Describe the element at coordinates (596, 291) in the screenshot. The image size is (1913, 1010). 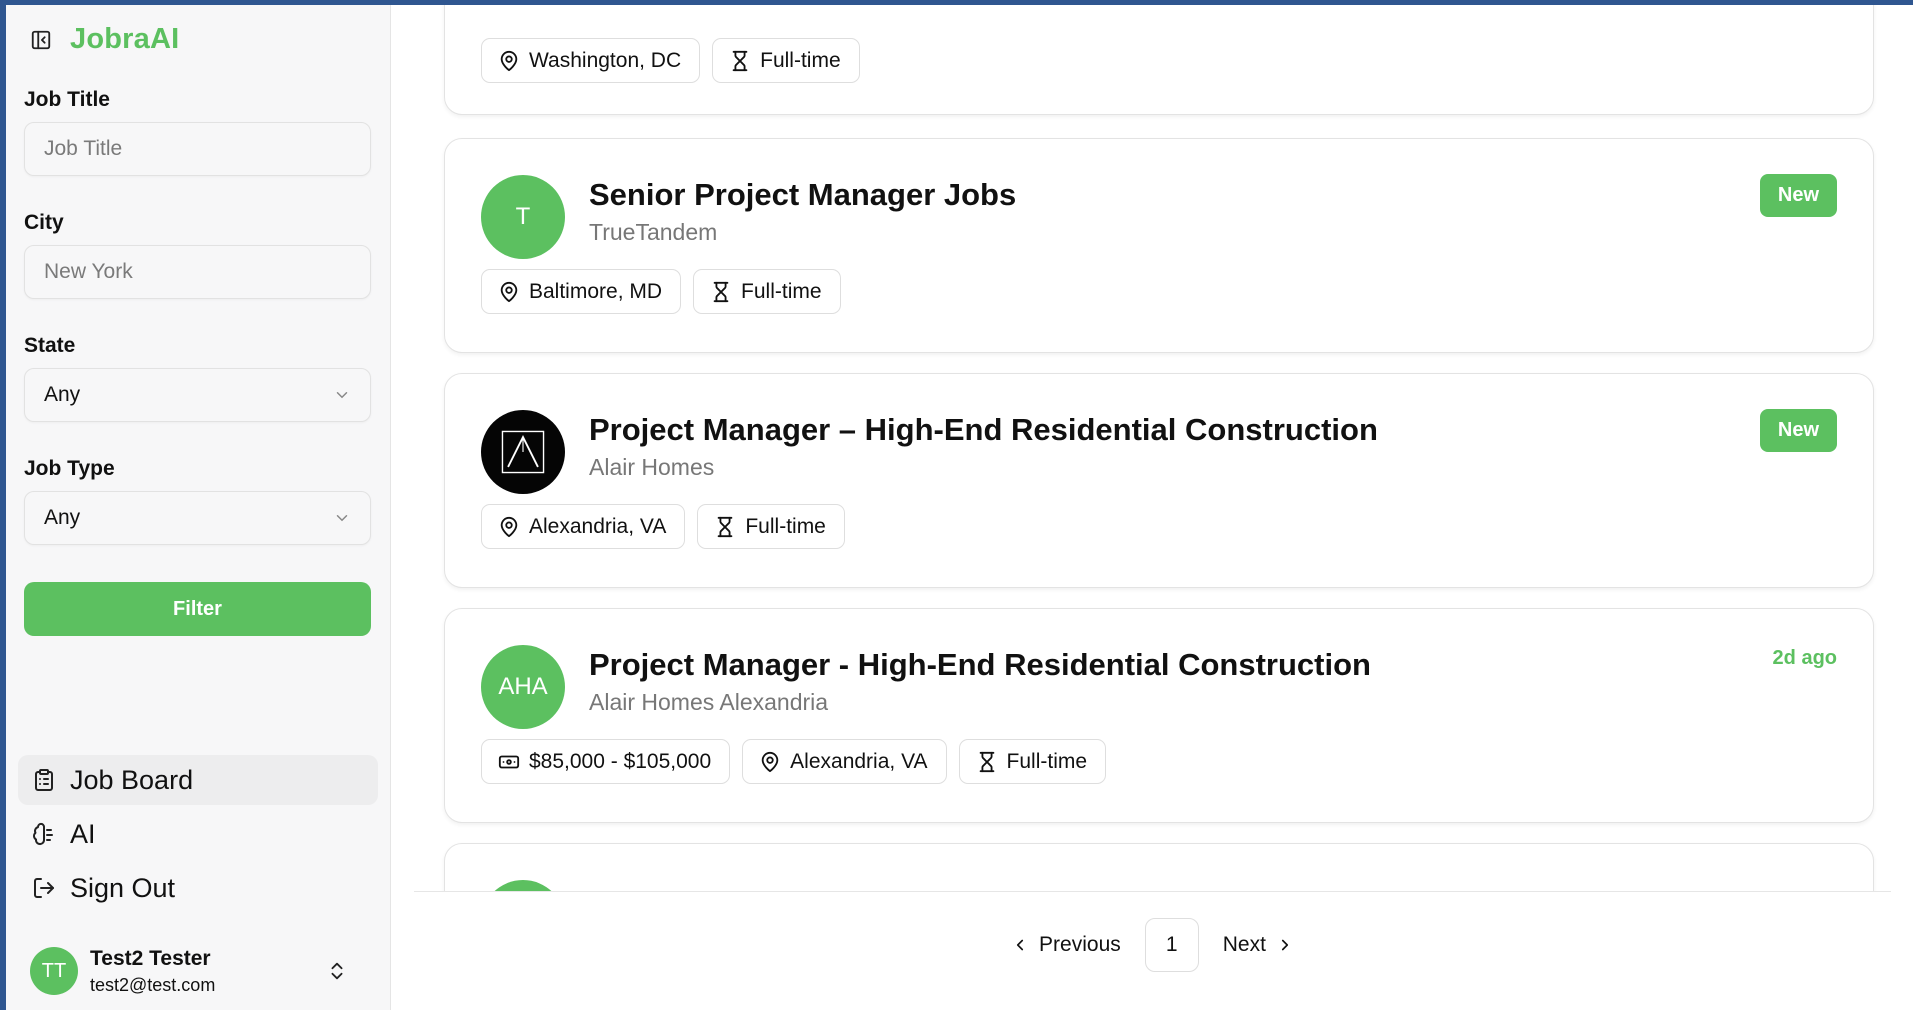
I see `location-text: Baltimore, MD` at that location.